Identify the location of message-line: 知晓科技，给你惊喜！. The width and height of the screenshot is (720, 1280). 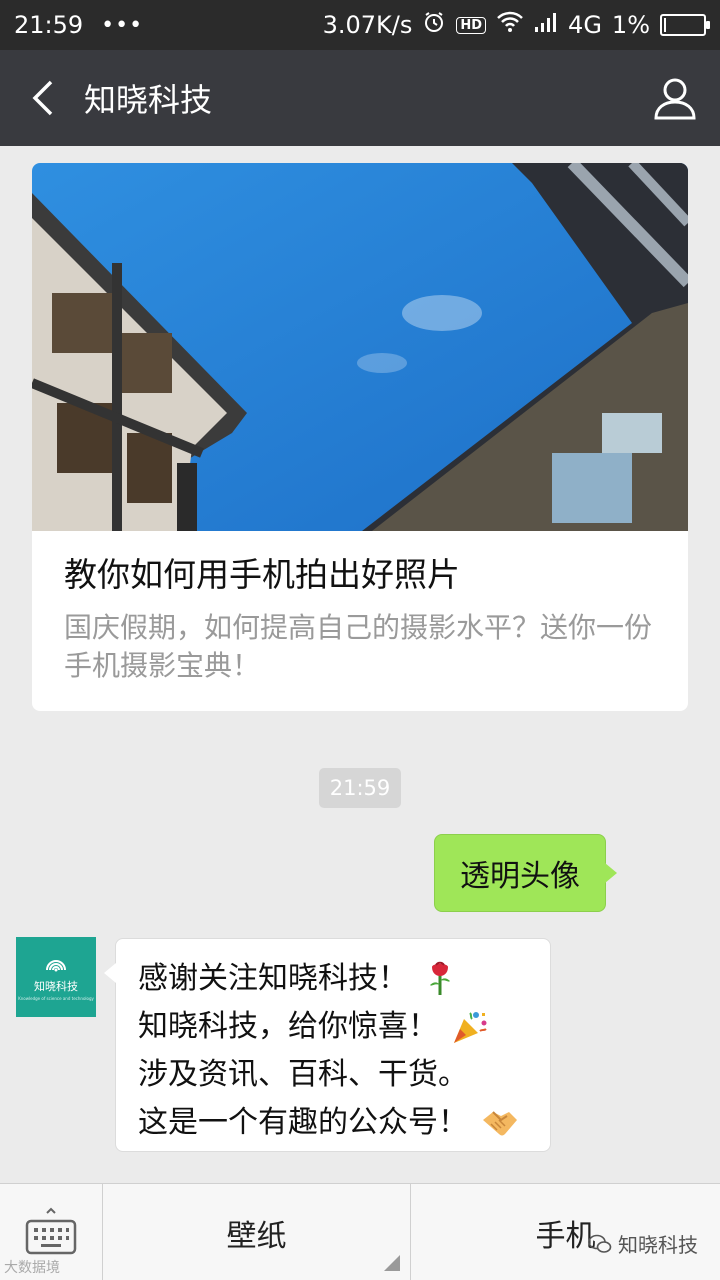
(334, 1027).